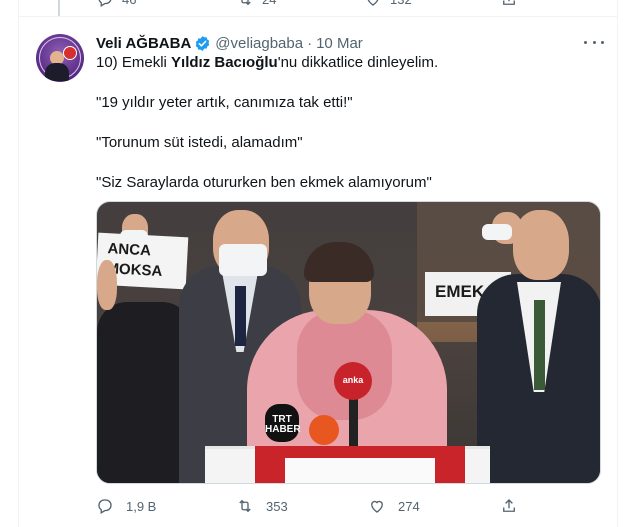  Describe the element at coordinates (358, 62) in the screenshot. I see `tweet-text-suffix: 'nu dikkatlice dinleyelim.` at that location.